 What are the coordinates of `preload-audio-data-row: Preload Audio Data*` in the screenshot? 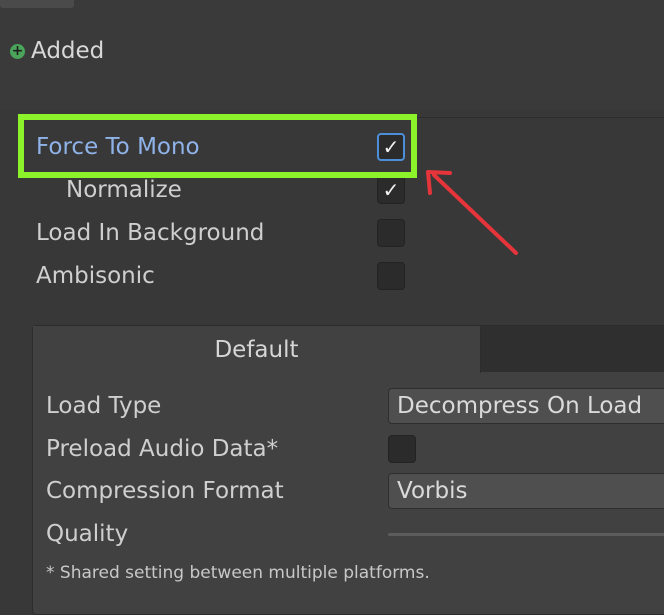 It's located at (348, 449).